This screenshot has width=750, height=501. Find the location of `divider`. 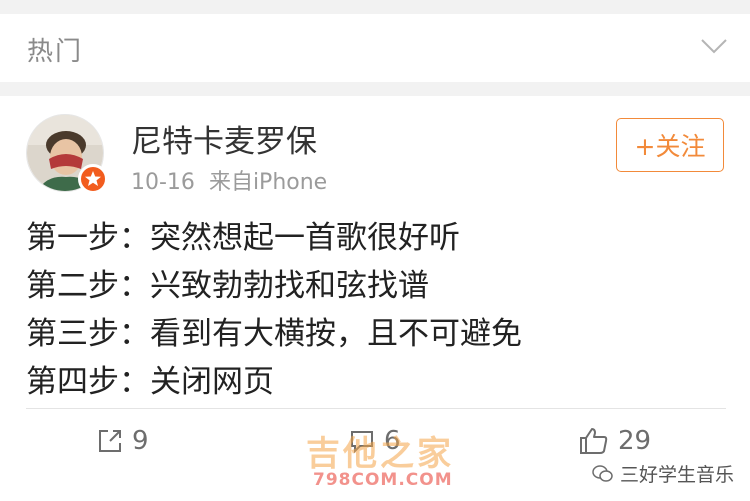

divider is located at coordinates (376, 408).